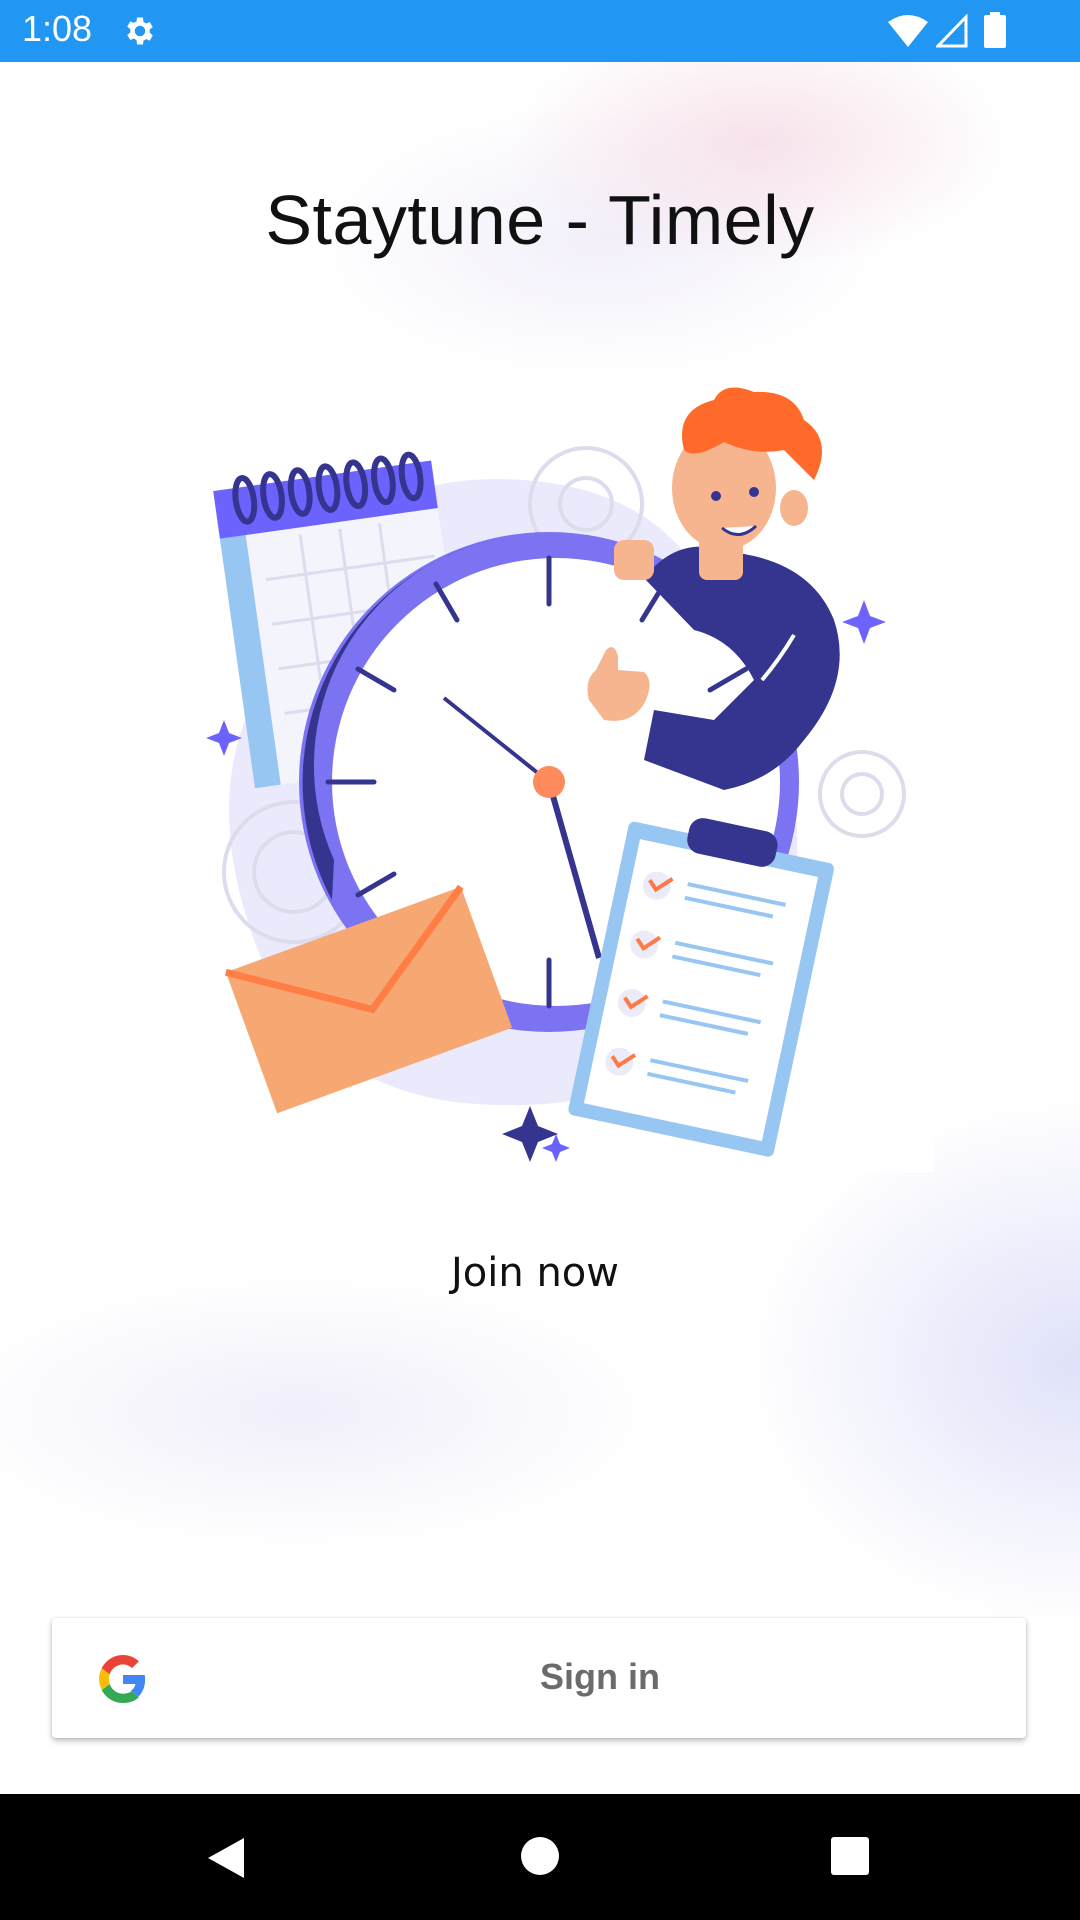 Image resolution: width=1080 pixels, height=1920 pixels. Describe the element at coordinates (535, 1273) in the screenshot. I see `join-now-label: Join now` at that location.